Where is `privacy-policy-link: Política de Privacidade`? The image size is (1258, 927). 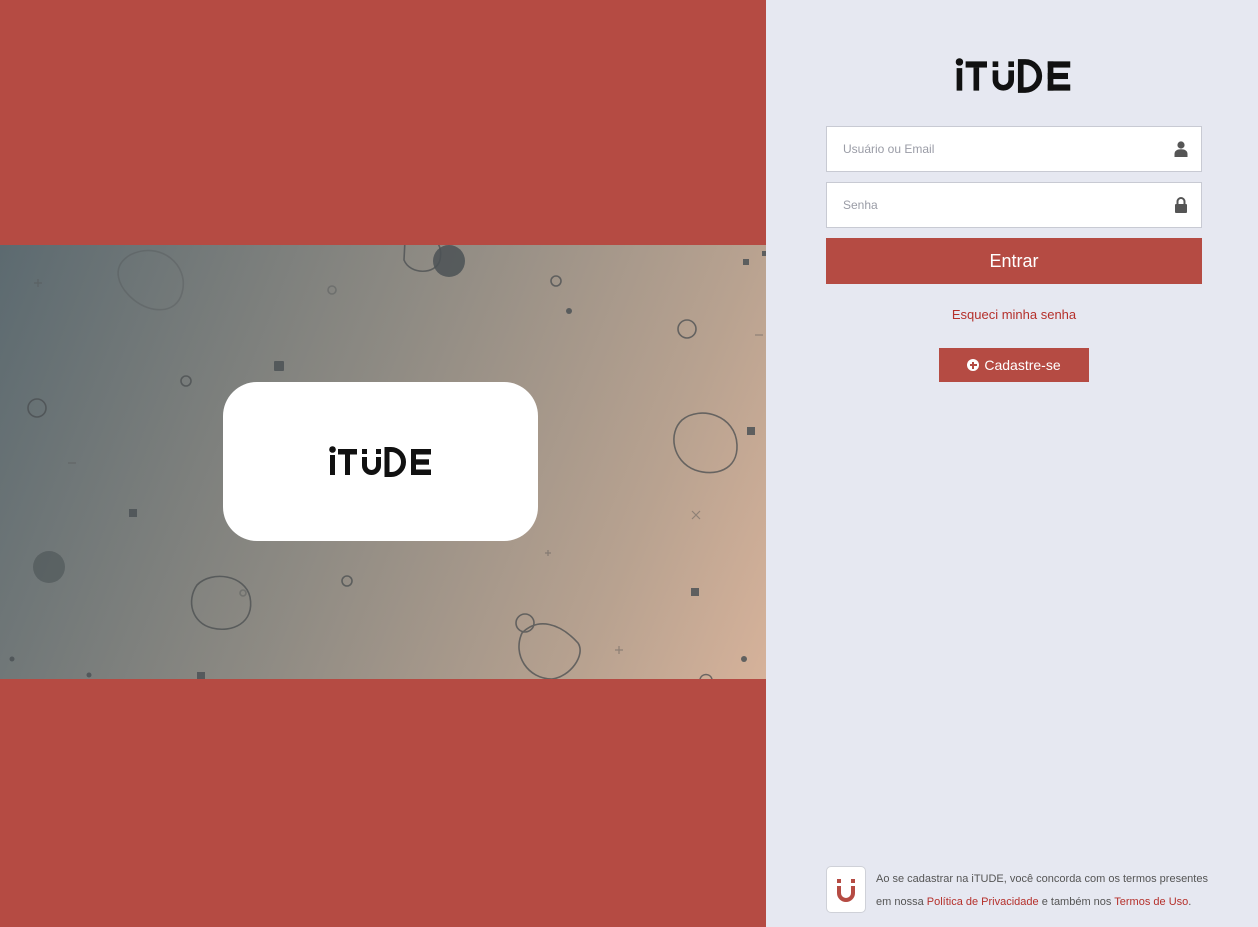 privacy-policy-link: Política de Privacidade is located at coordinates (983, 902).